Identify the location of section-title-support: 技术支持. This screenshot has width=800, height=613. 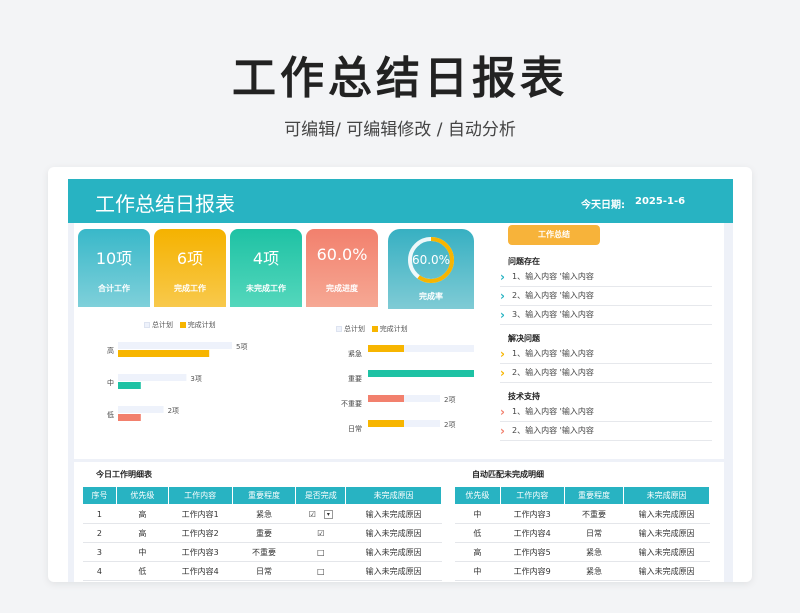
(524, 396).